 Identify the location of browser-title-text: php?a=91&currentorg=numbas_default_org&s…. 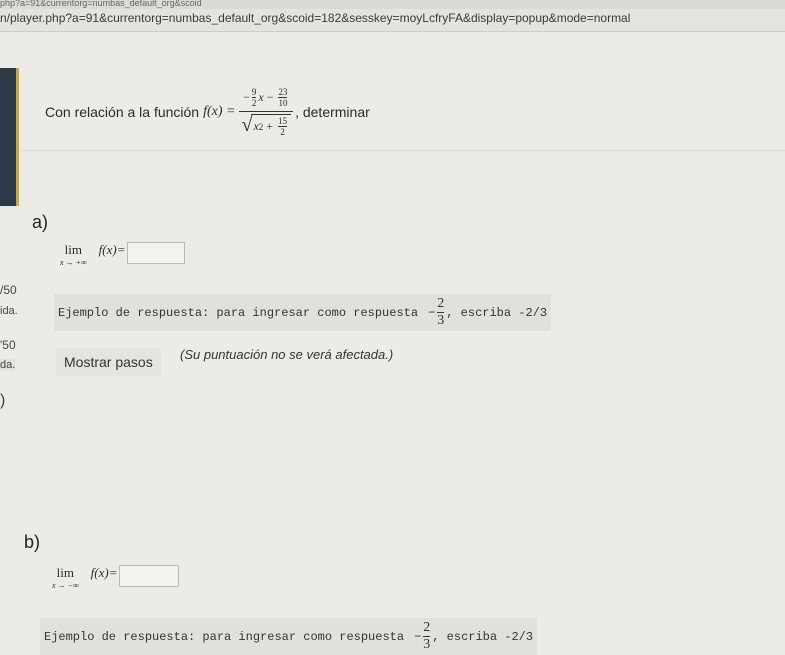
(101, 4).